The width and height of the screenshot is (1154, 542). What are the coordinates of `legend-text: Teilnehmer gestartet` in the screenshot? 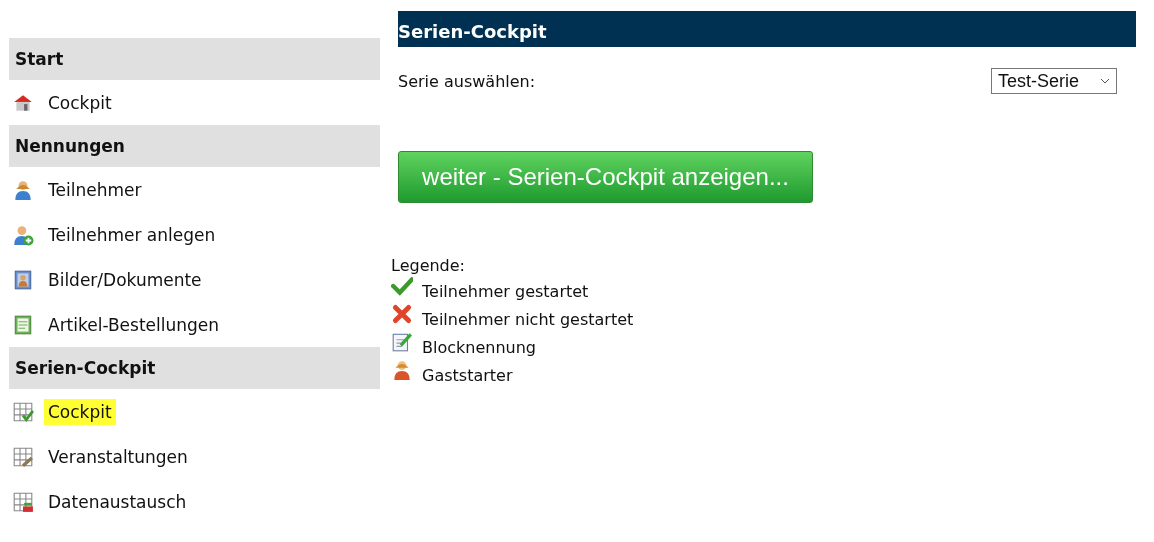 It's located at (505, 291).